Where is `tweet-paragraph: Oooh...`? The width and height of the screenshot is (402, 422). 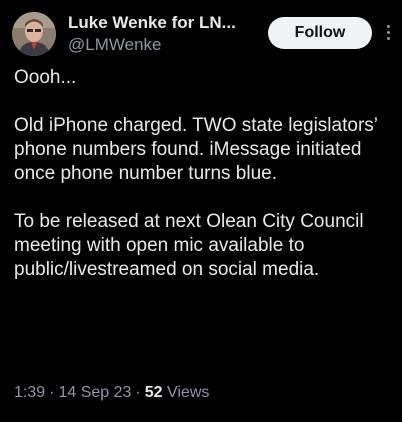 tweet-paragraph: Oooh... is located at coordinates (45, 77).